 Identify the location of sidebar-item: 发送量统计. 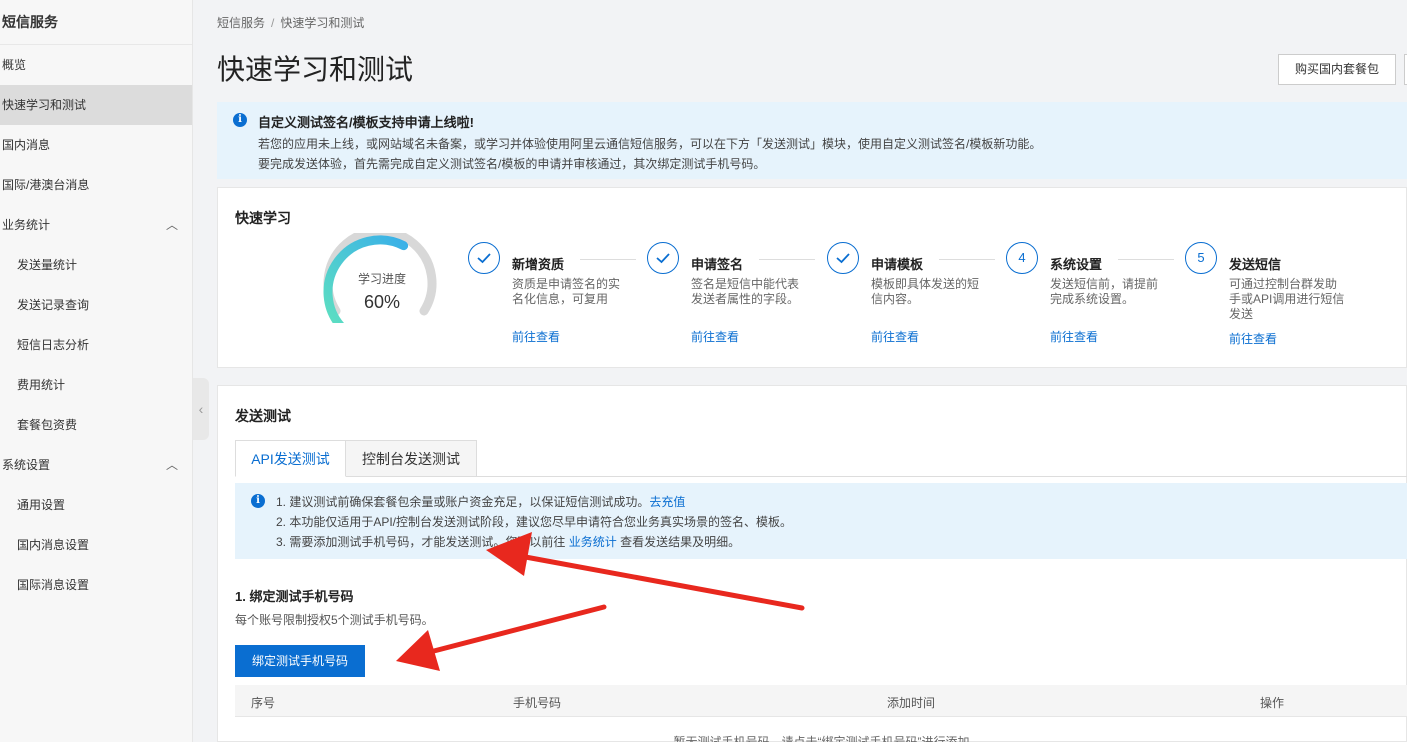
(96, 265).